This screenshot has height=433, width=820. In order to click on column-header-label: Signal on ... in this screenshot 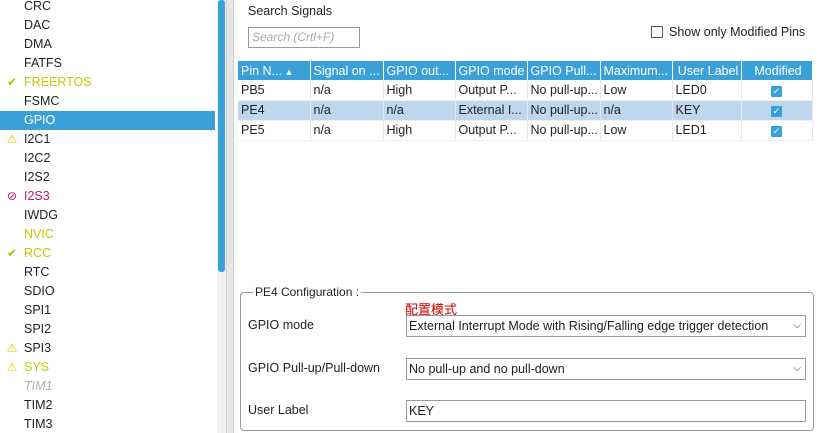, I will do `click(346, 70)`.